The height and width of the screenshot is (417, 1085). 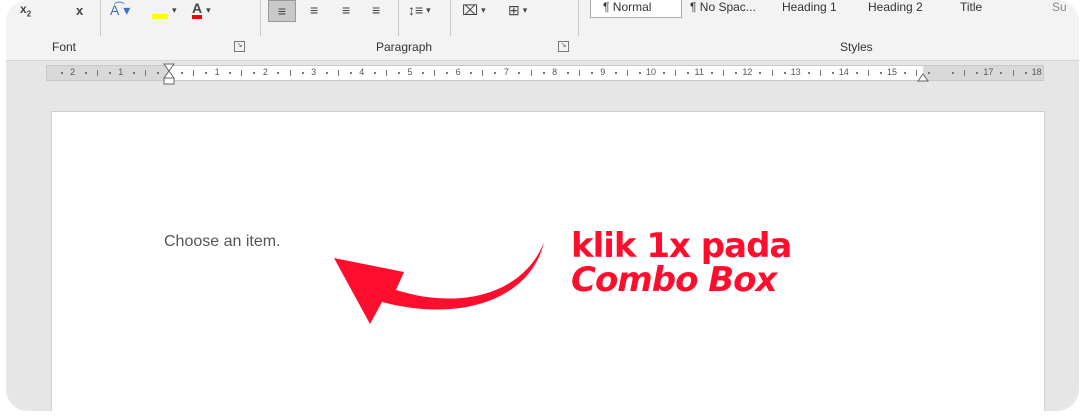 What do you see at coordinates (346, 10) in the screenshot?
I see `align-right-button: ≡` at bounding box center [346, 10].